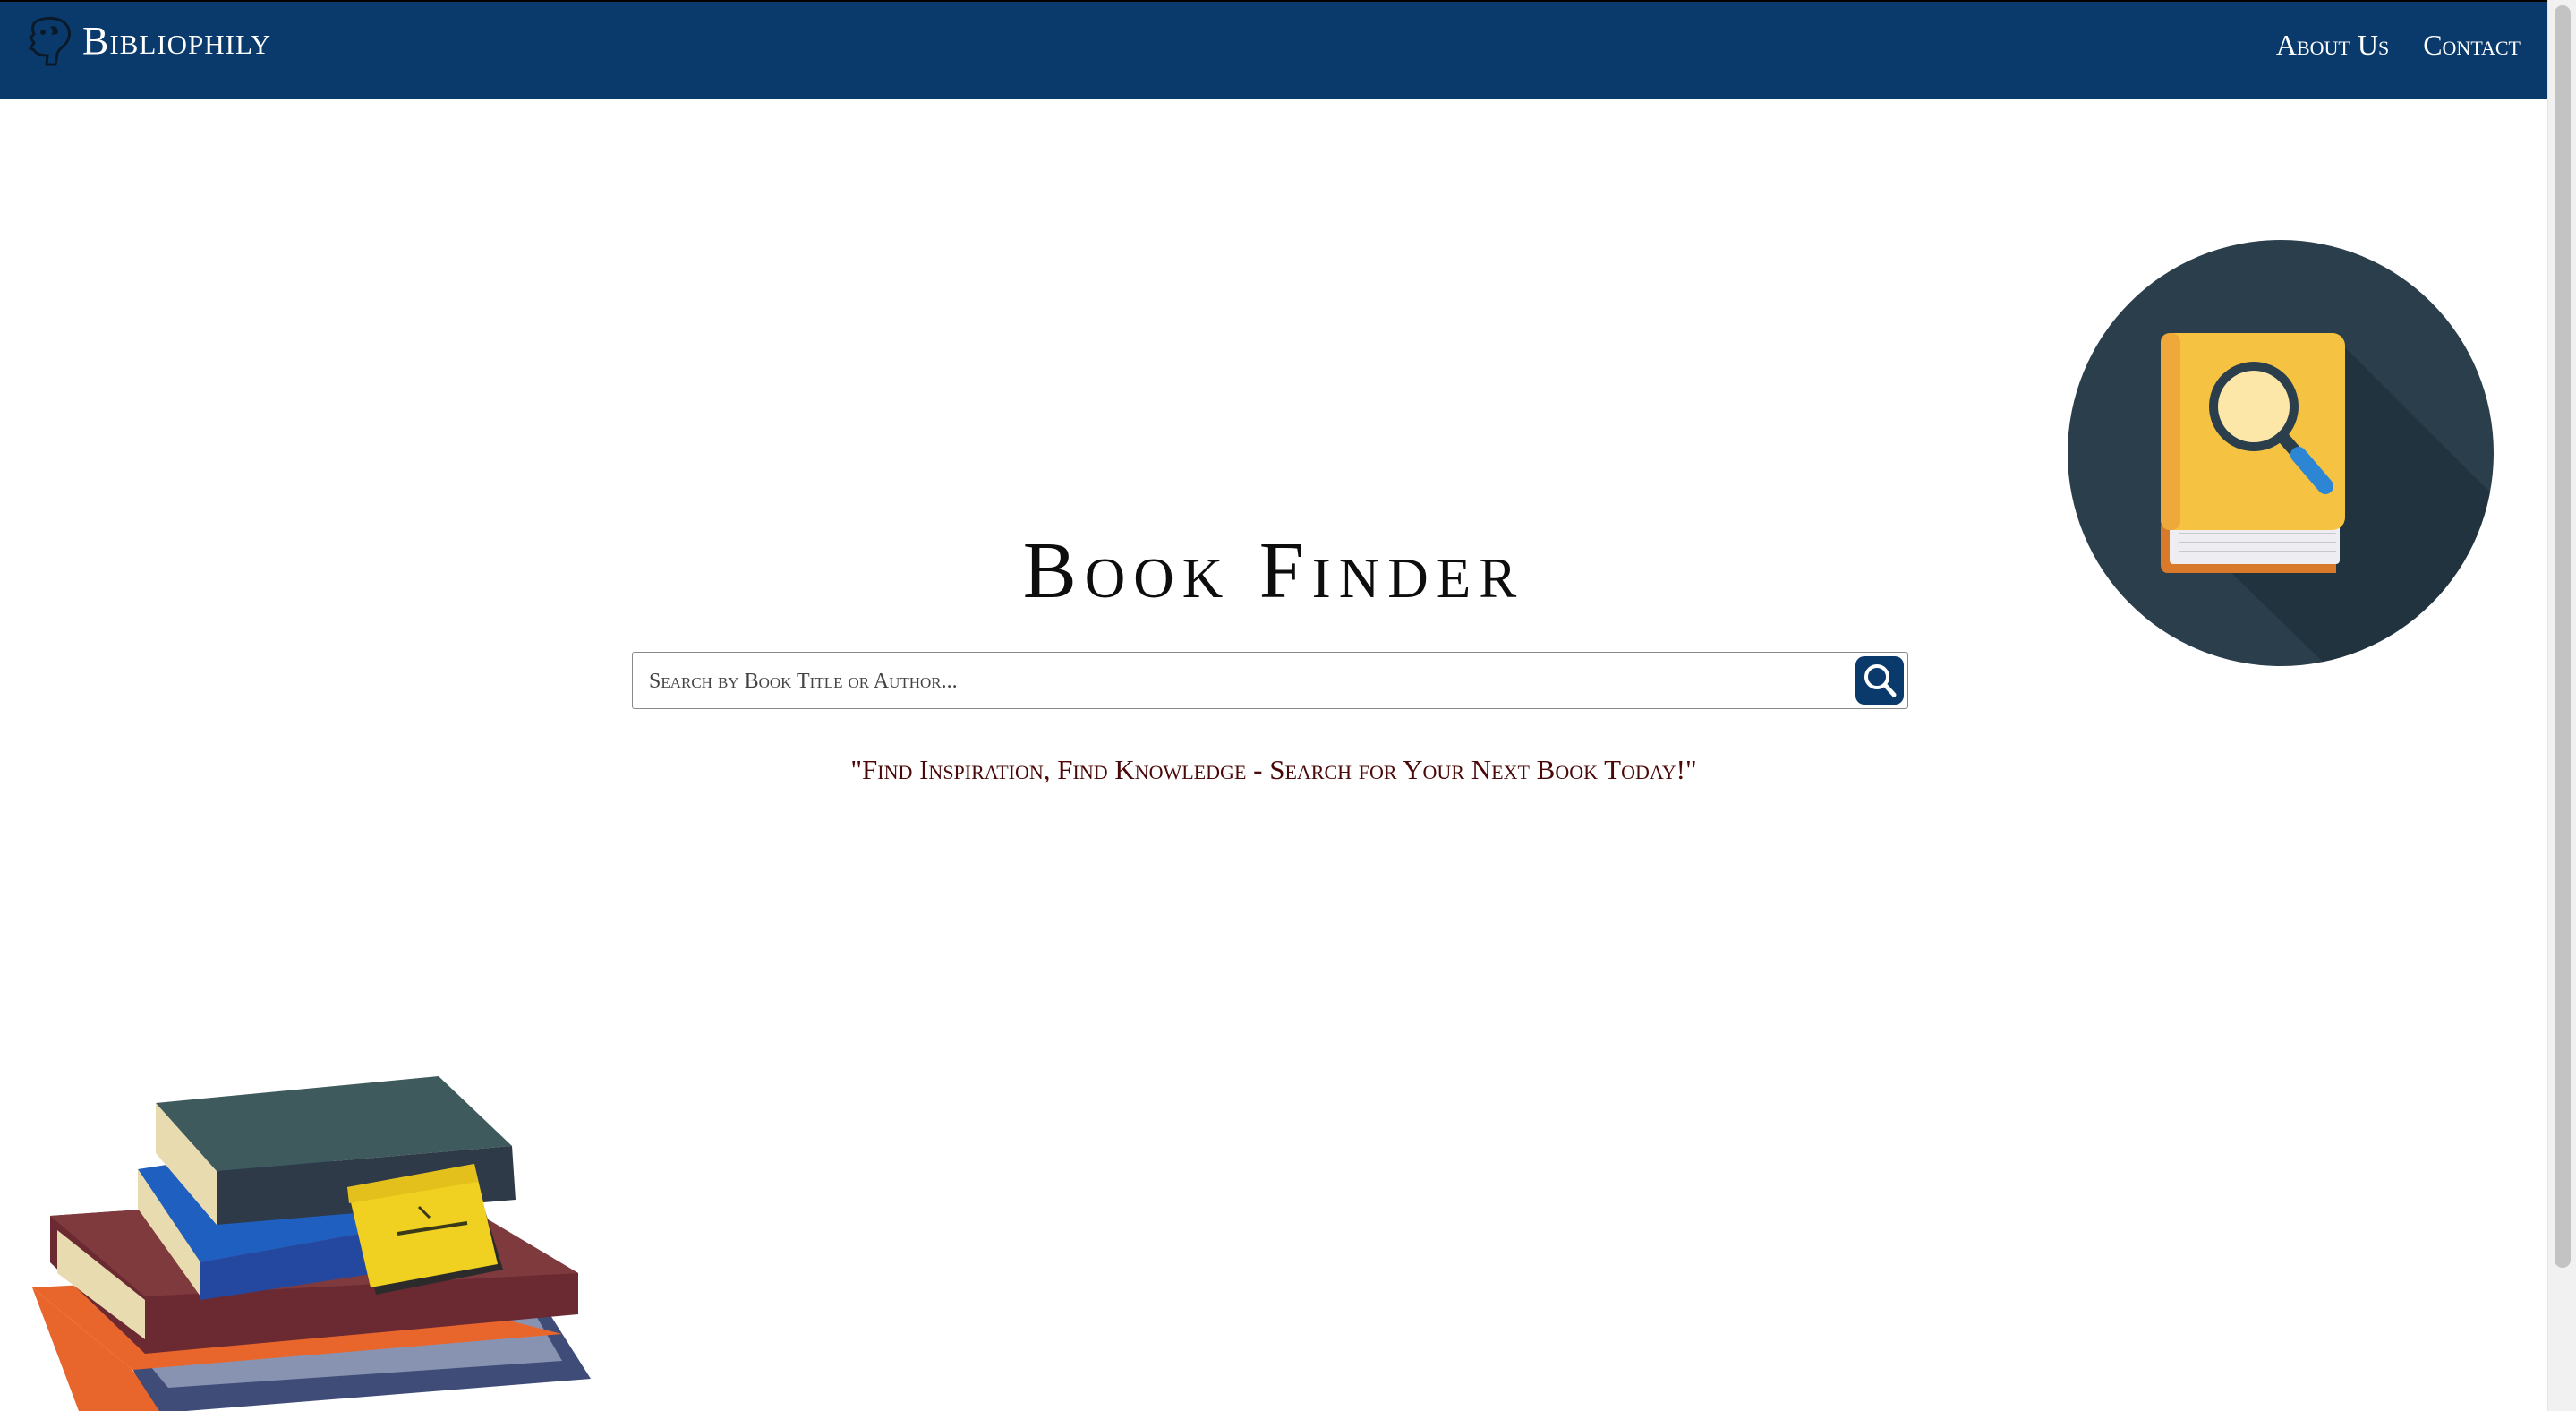 The image size is (2576, 1411). What do you see at coordinates (1273, 49) in the screenshot?
I see `top-navbar: Bibliophily About Us Contact` at bounding box center [1273, 49].